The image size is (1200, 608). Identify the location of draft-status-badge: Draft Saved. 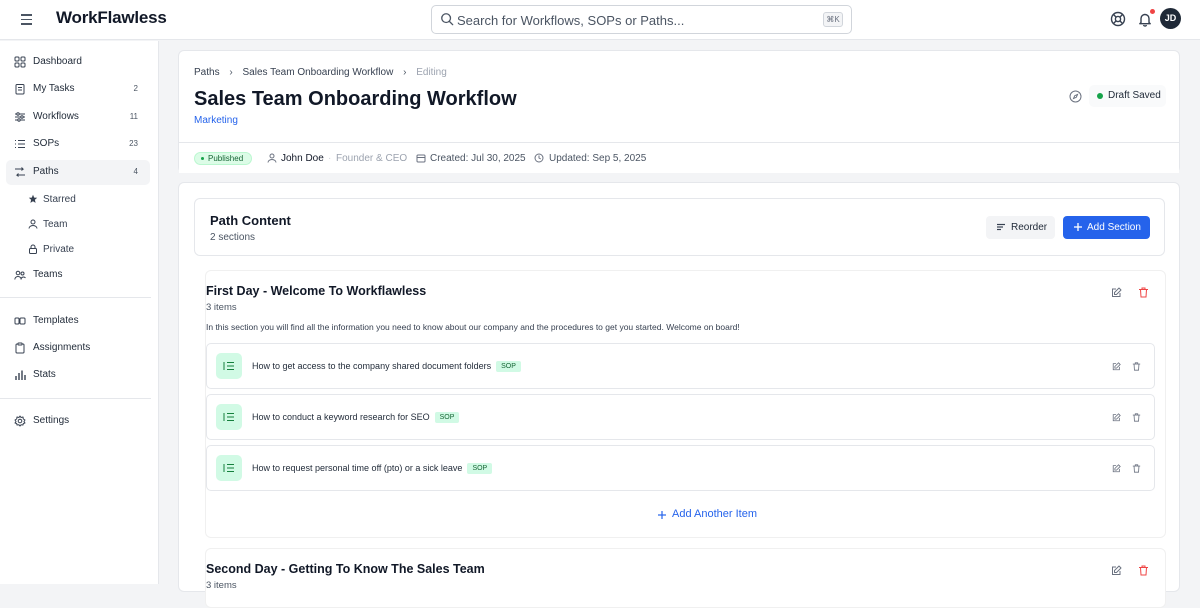
(1127, 96).